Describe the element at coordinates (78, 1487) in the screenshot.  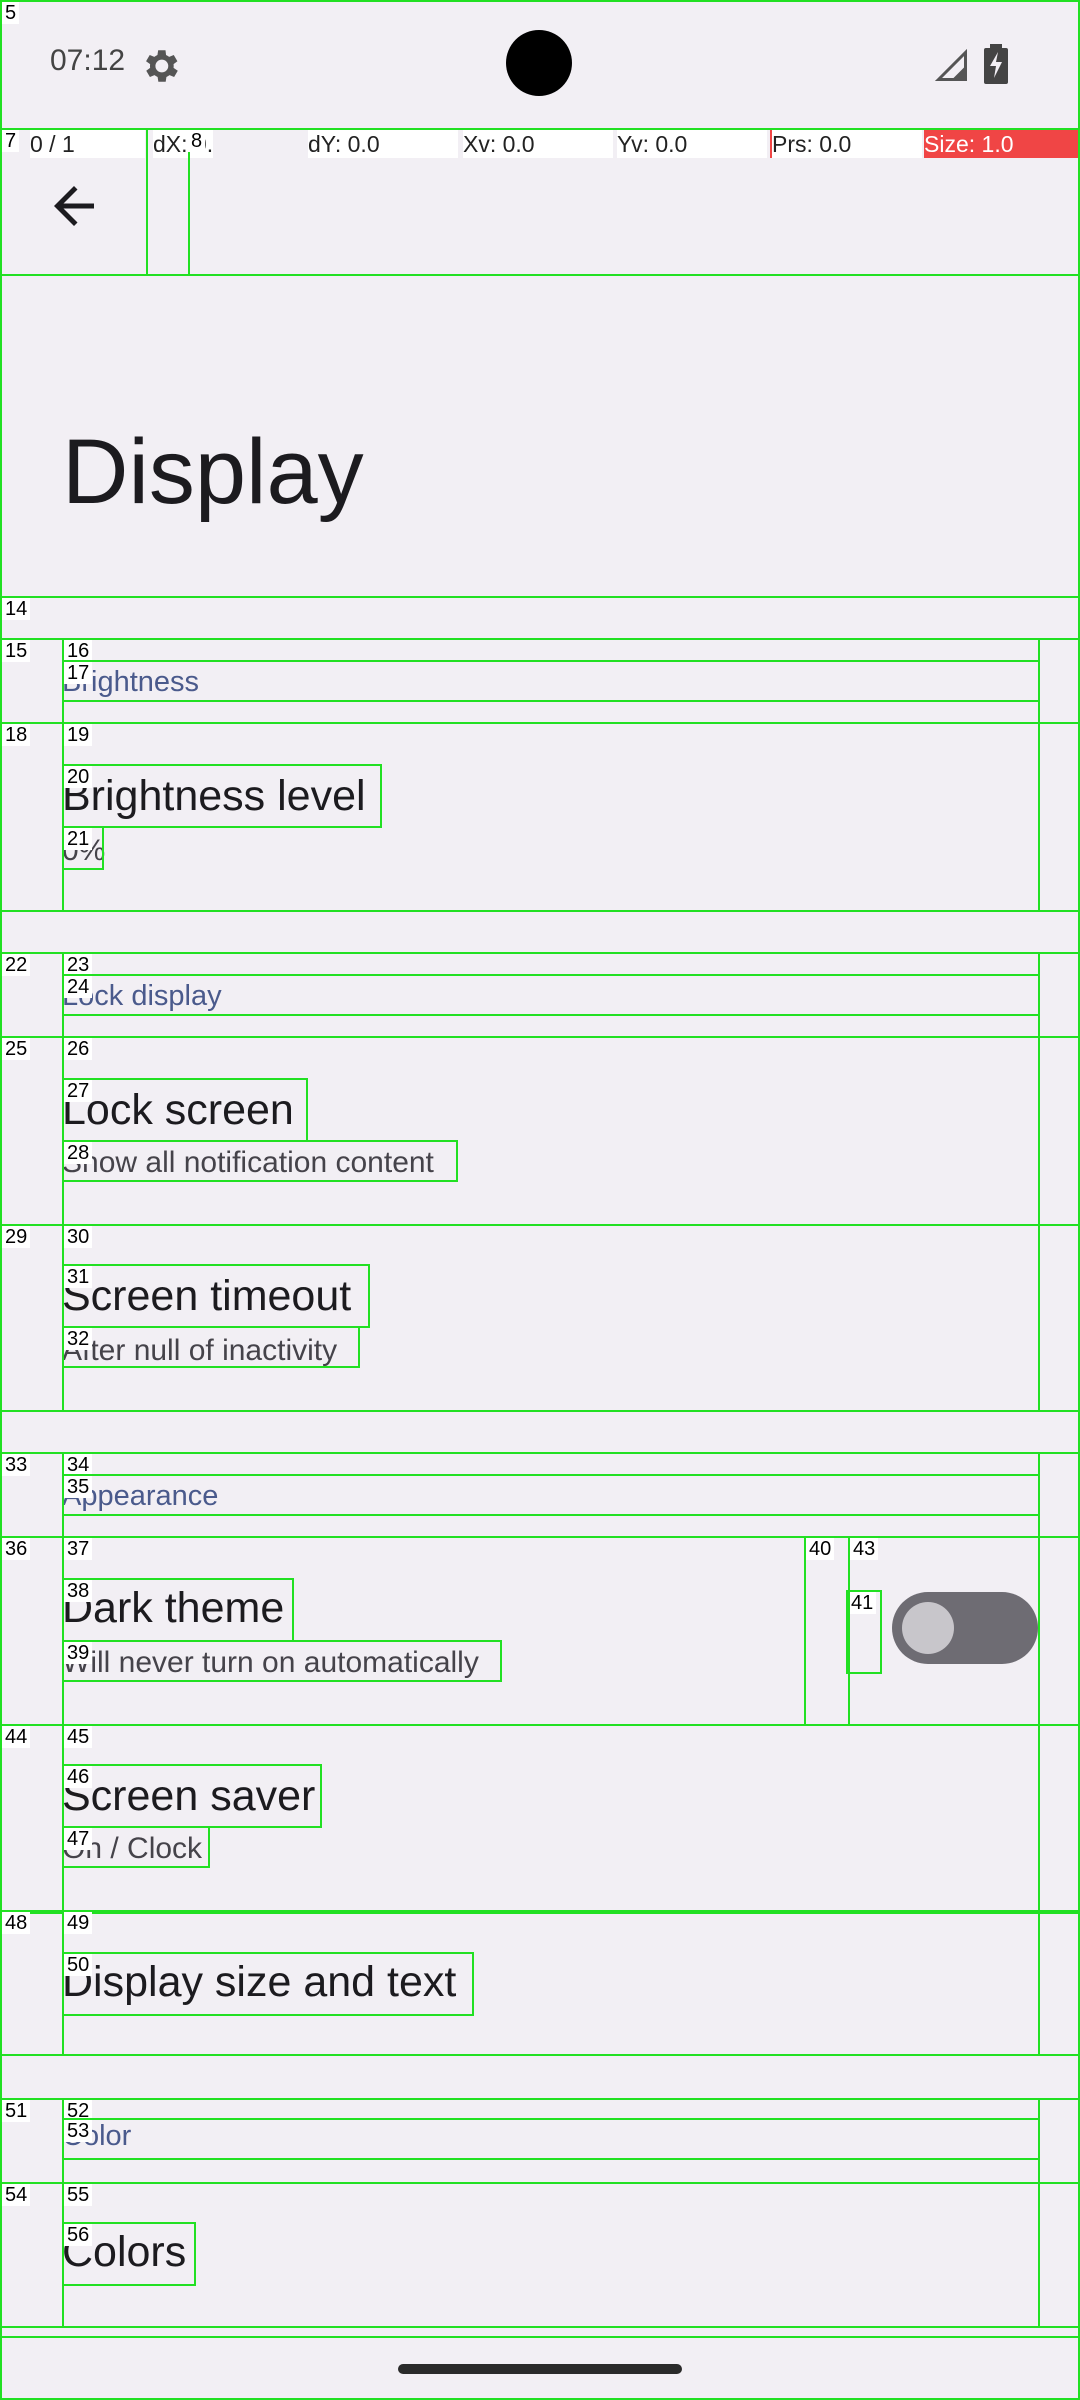
I see `overlay-tag: 35` at that location.